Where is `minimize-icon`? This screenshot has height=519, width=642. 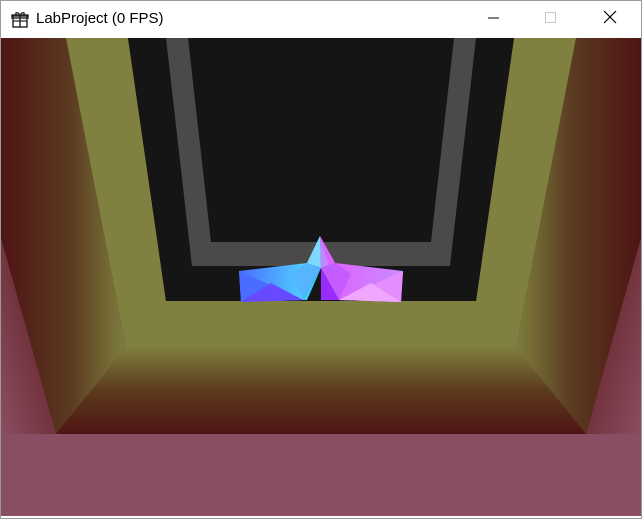
minimize-icon is located at coordinates (494, 20).